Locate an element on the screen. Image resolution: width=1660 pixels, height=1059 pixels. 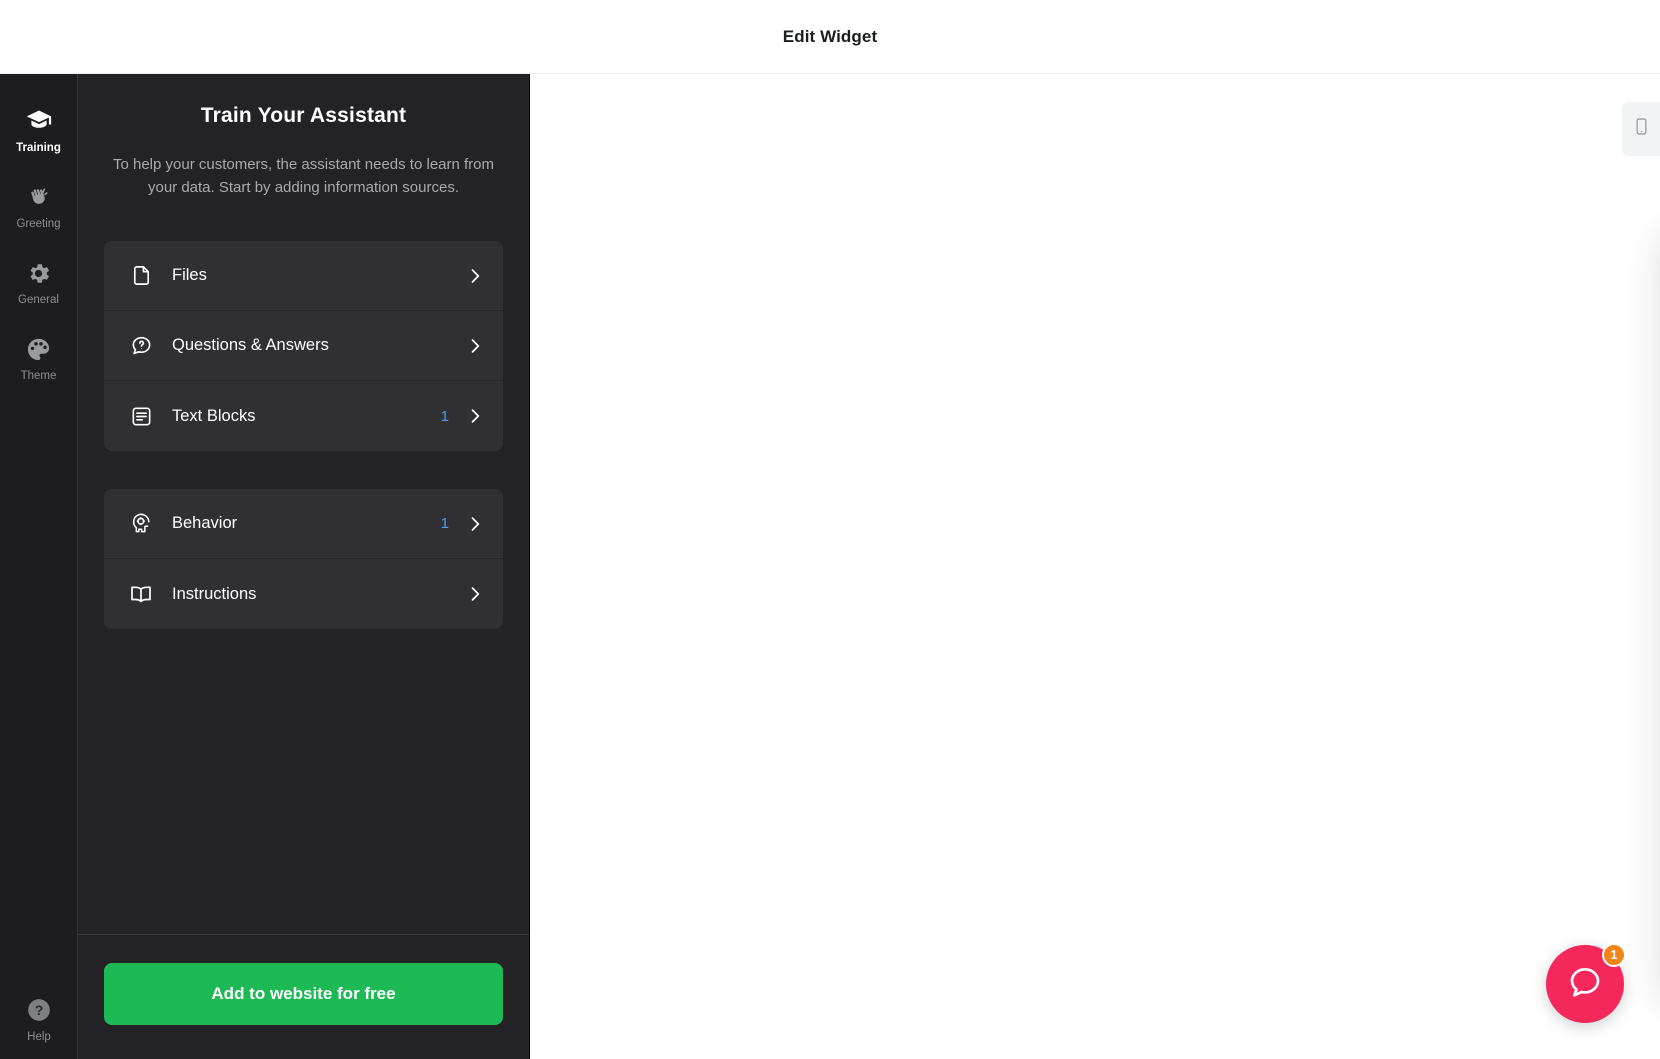
row-text-blocks: Text Blocks 1 is located at coordinates (303, 416).